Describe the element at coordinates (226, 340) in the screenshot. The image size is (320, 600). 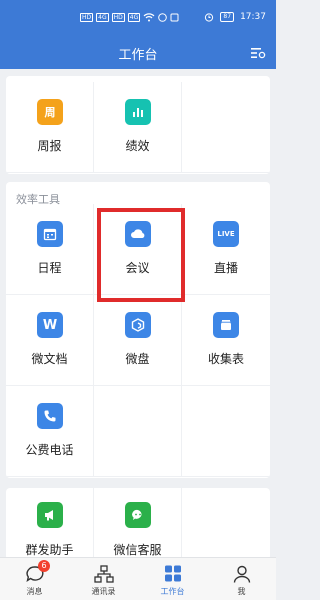
I see `app-form-collector: 收集表` at that location.